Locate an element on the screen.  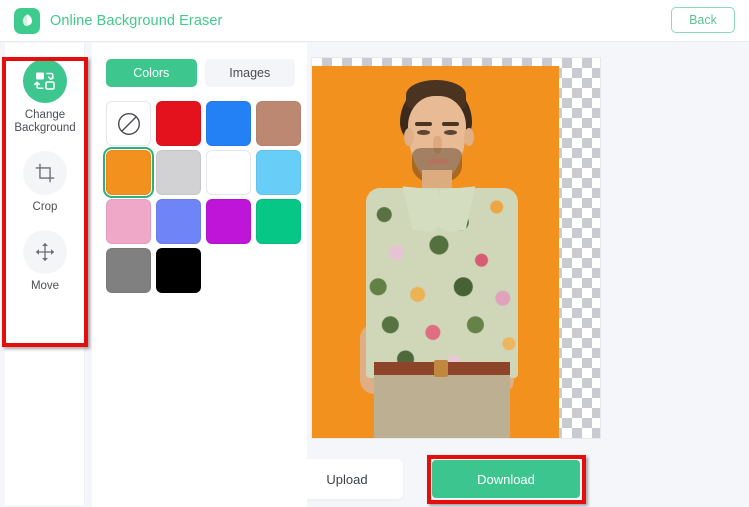
leaf-logo-icon is located at coordinates (27, 20).